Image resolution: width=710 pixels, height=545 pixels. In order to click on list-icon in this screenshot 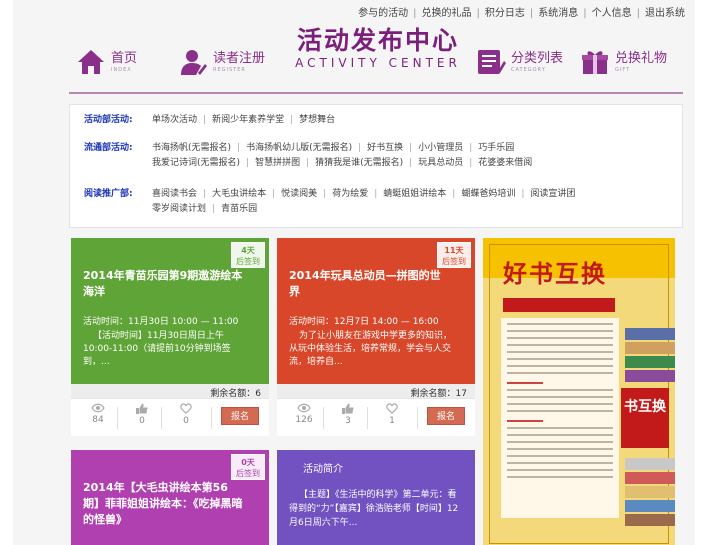, I will do `click(491, 62)`.